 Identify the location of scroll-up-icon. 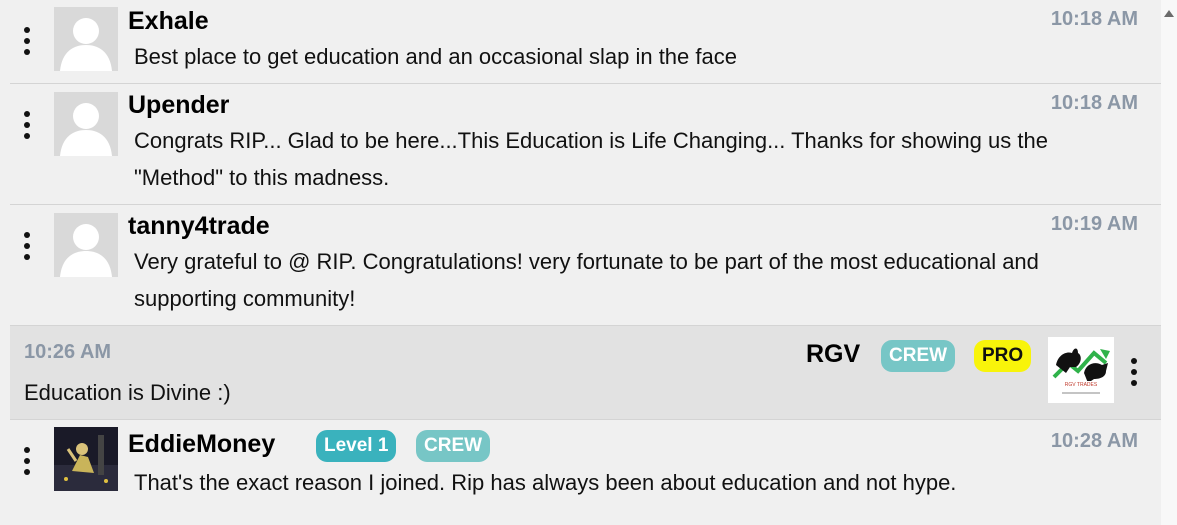
(1169, 13).